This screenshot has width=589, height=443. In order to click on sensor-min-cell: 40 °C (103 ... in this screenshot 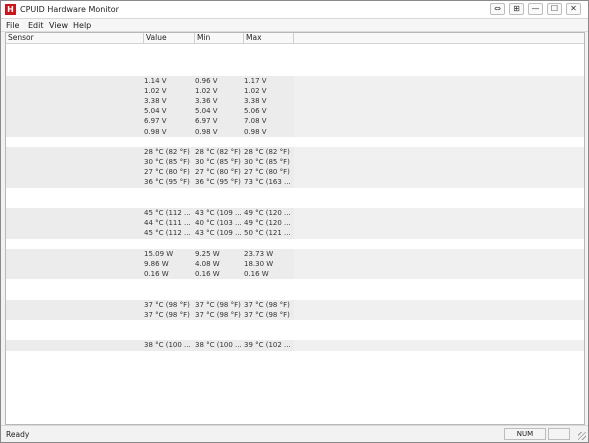, I will do `click(218, 223)`.